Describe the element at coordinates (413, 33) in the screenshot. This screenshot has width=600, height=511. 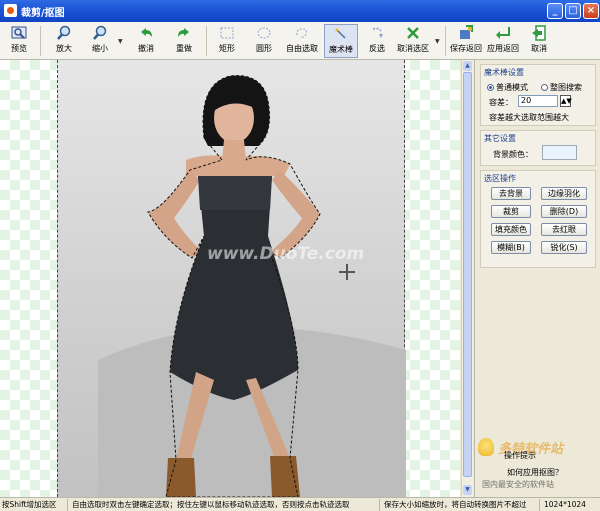
I see `deselect-icon` at that location.